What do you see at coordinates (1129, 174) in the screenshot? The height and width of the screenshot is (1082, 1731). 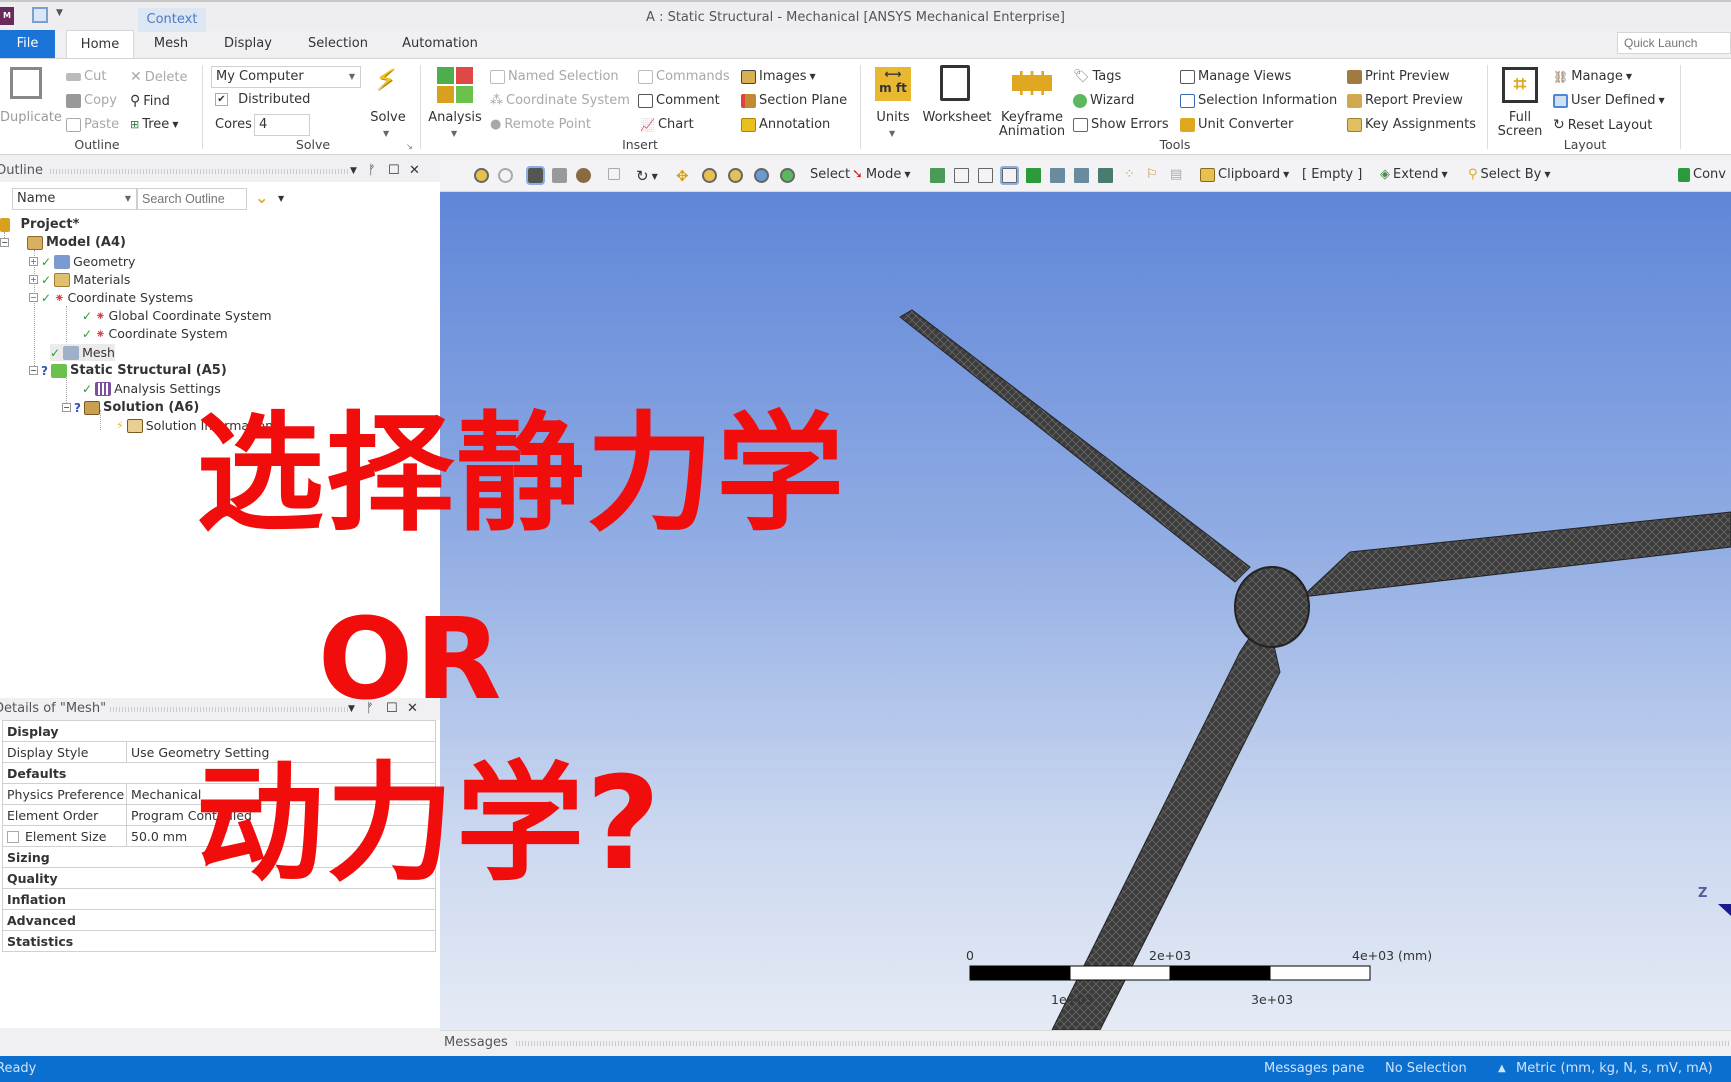 I see `pick-point-icon: ⁘` at bounding box center [1129, 174].